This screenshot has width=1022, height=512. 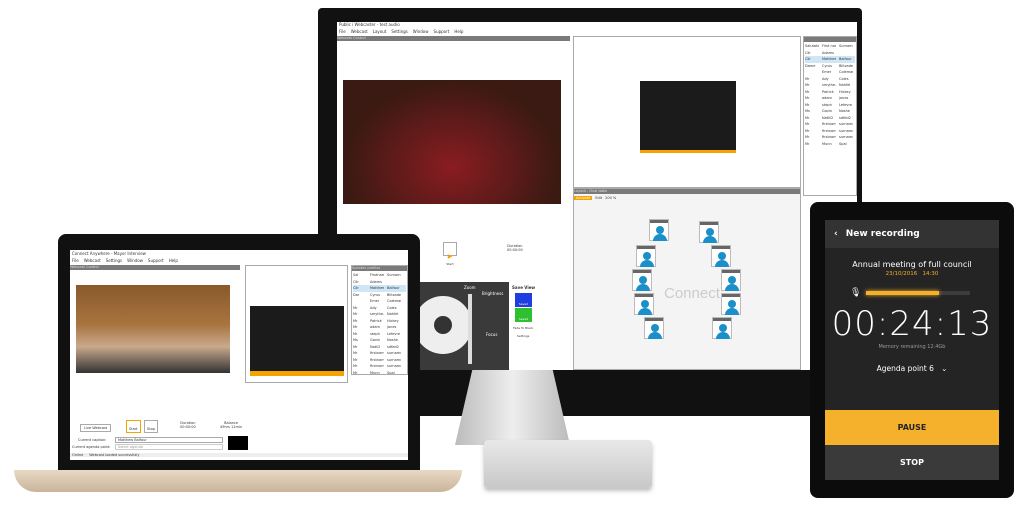 I want to click on app-header: ‹ New recording, so click(x=912, y=234).